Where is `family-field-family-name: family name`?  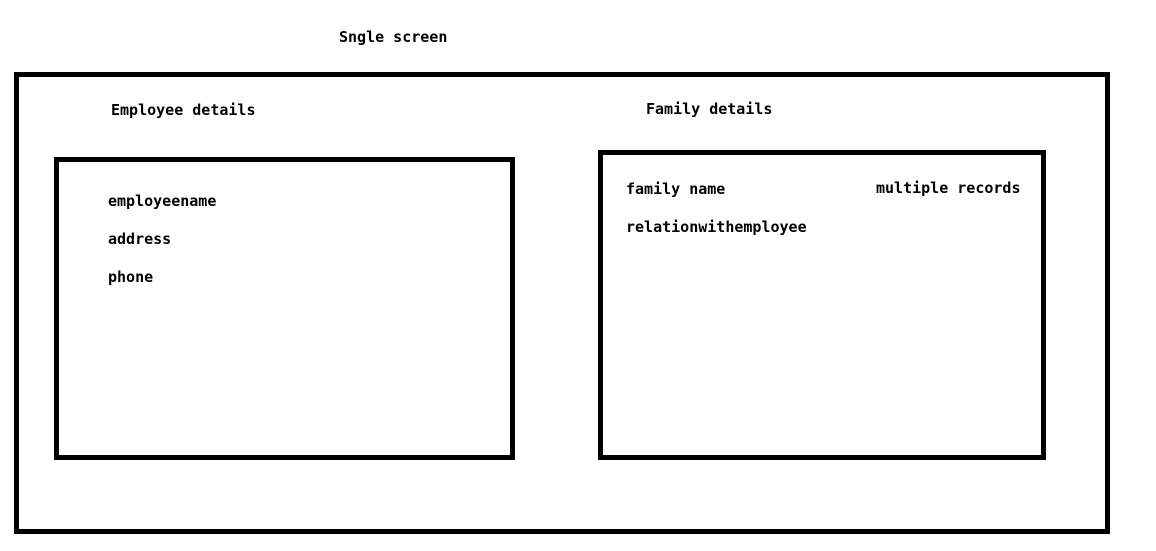 family-field-family-name: family name is located at coordinates (676, 189).